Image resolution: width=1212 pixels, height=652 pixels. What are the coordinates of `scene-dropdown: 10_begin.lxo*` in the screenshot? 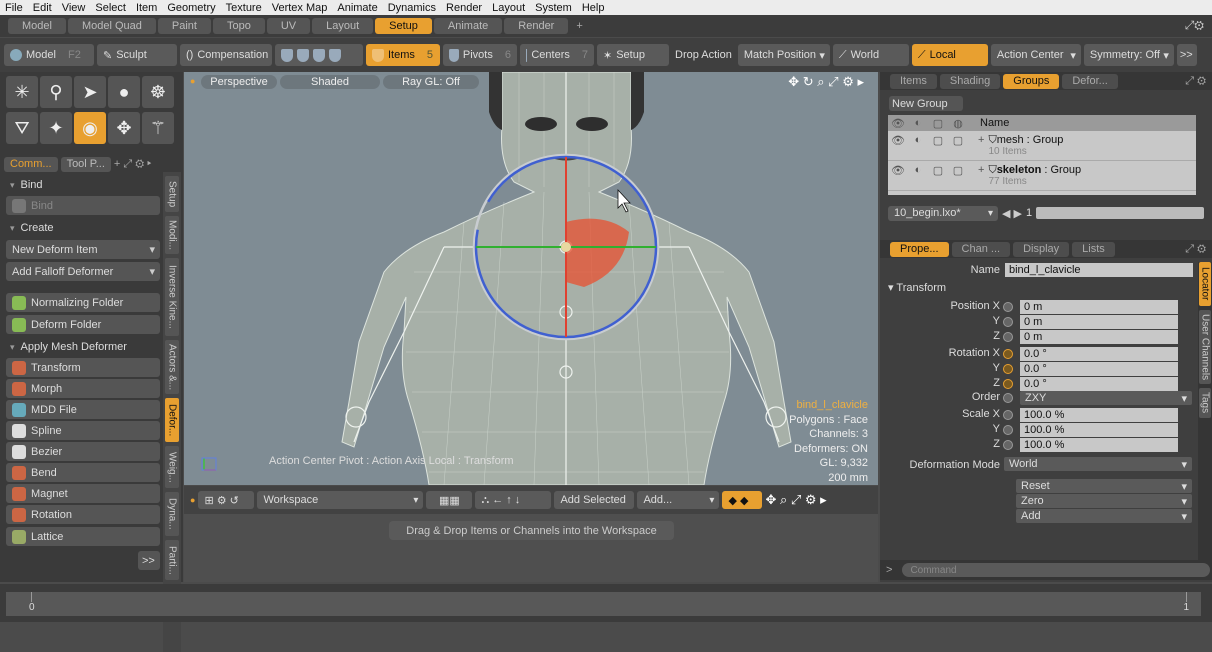 It's located at (943, 213).